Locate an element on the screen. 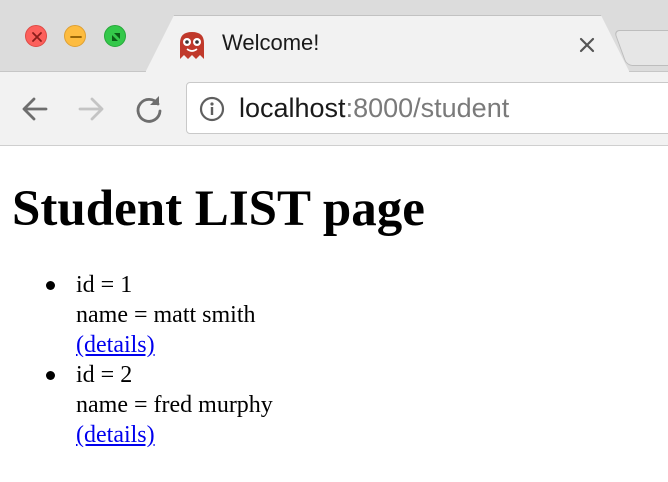 The height and width of the screenshot is (482, 668). student-id: id = 1 is located at coordinates (104, 285).